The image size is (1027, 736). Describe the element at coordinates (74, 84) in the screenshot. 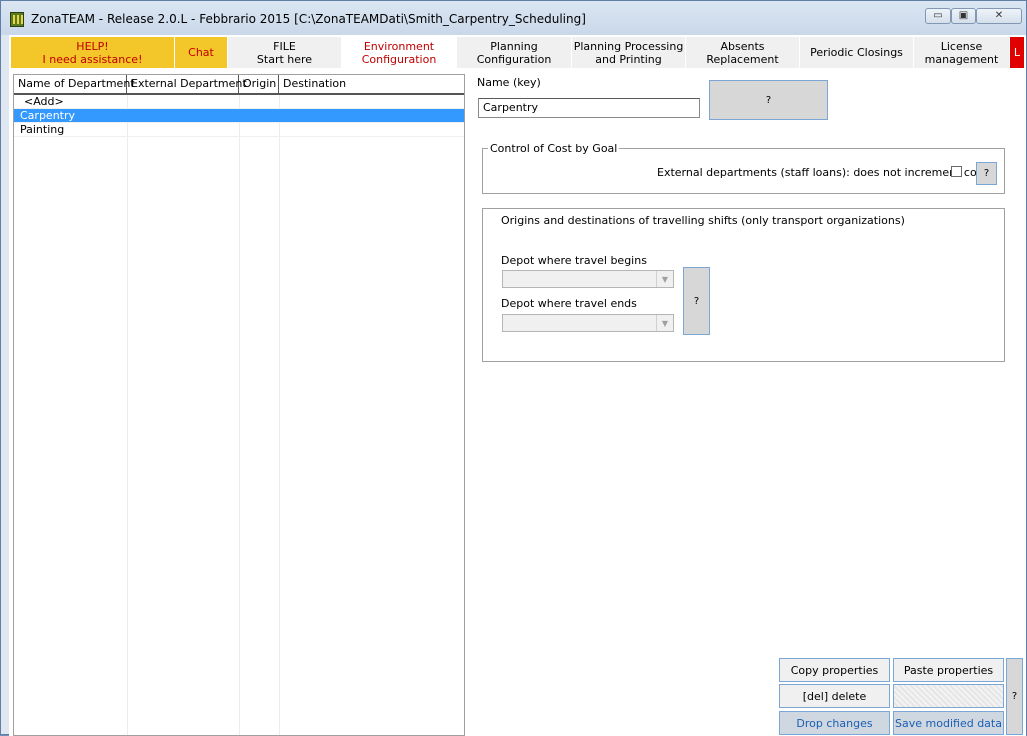

I see `column-header-name: Name of Department` at that location.